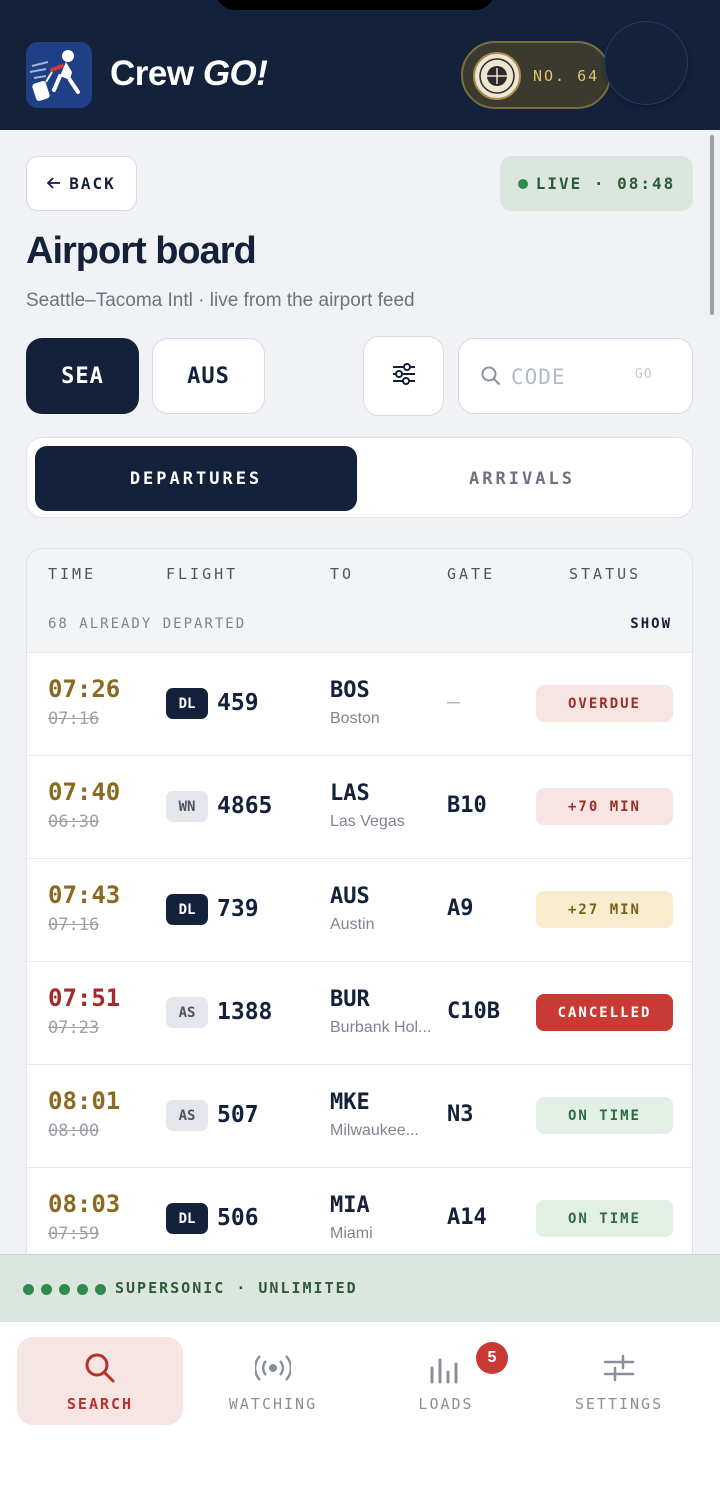 The height and width of the screenshot is (1490, 720). Describe the element at coordinates (712, 225) in the screenshot. I see `scrollbar` at that location.